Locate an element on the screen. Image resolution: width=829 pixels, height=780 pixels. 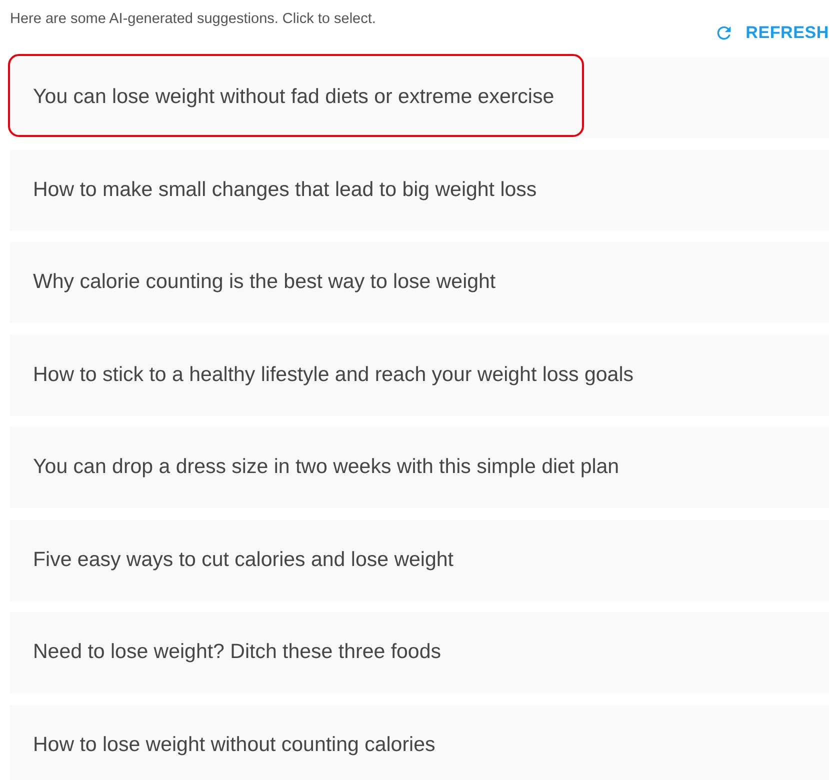
suggestion-item: You can drop a dress size in two weeks with this simple diet plan is located at coordinates (419, 467).